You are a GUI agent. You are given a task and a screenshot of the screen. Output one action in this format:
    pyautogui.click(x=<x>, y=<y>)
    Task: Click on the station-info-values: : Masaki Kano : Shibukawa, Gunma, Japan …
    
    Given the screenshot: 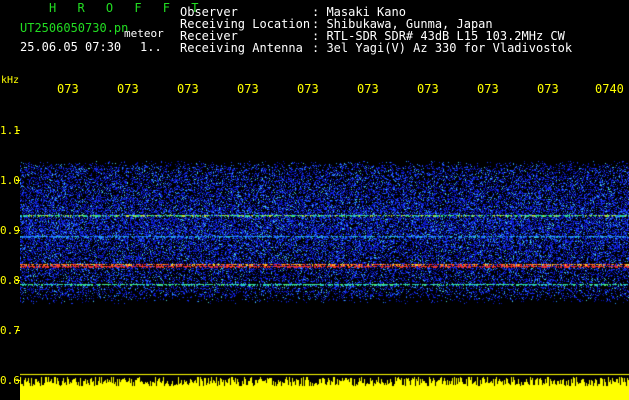 What is the action you would take?
    pyautogui.click(x=442, y=30)
    